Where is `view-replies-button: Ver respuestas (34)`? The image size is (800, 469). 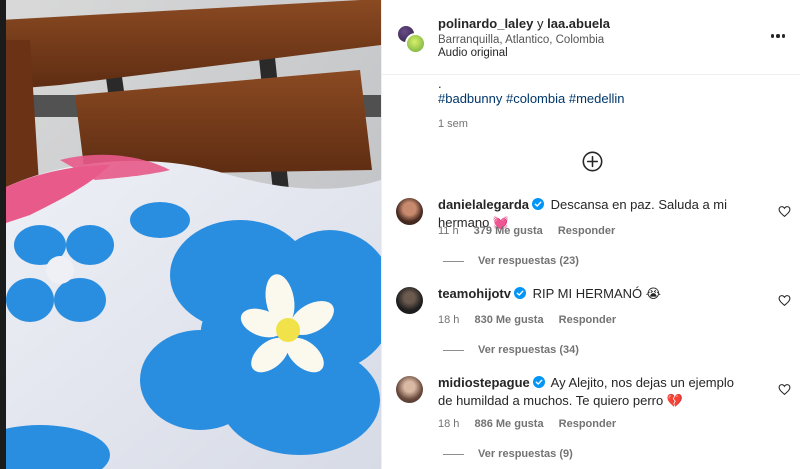 view-replies-button: Ver respuestas (34) is located at coordinates (511, 350).